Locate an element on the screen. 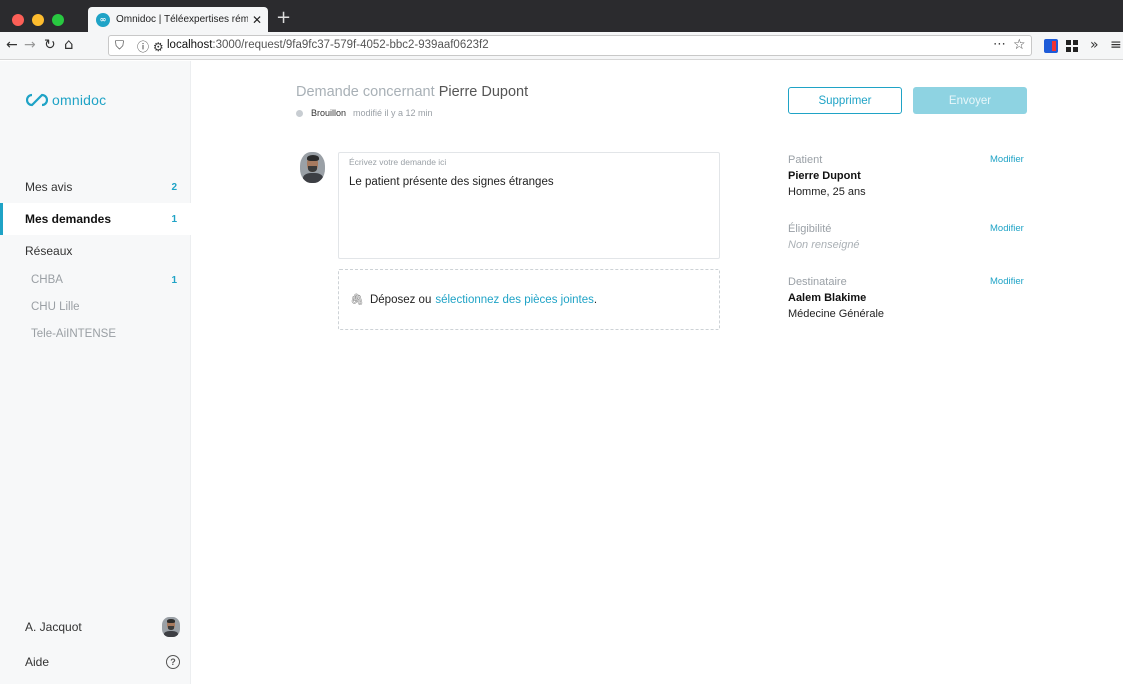 The image size is (1123, 684). close-window-button is located at coordinates (18, 20).